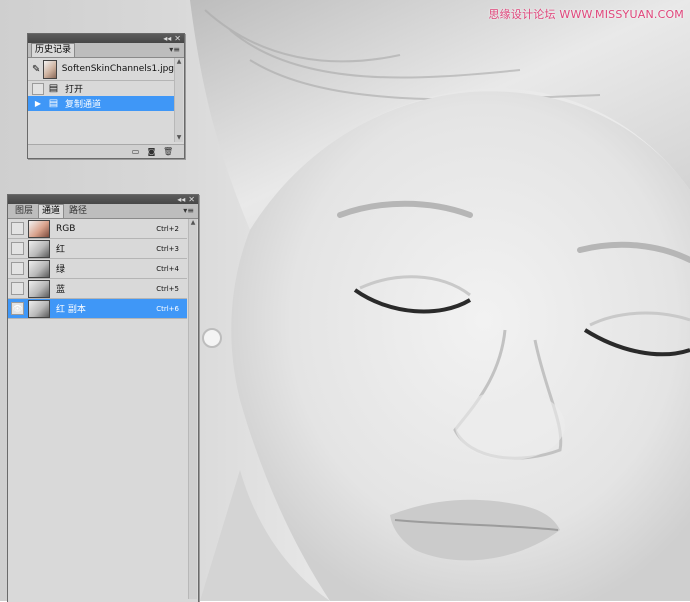 This screenshot has width=690, height=602. What do you see at coordinates (135, 151) in the screenshot?
I see `new-document-from-state-icon: ▭` at bounding box center [135, 151].